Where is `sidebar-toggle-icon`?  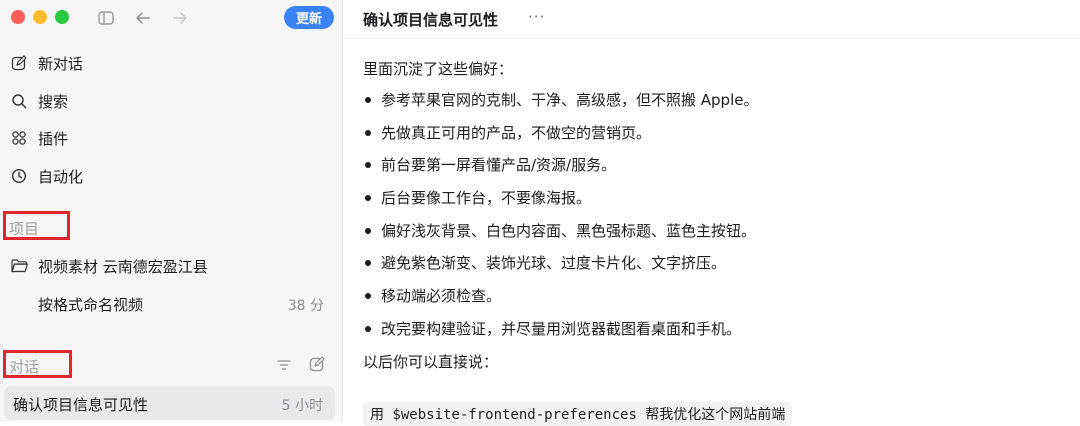
sidebar-toggle-icon is located at coordinates (106, 18).